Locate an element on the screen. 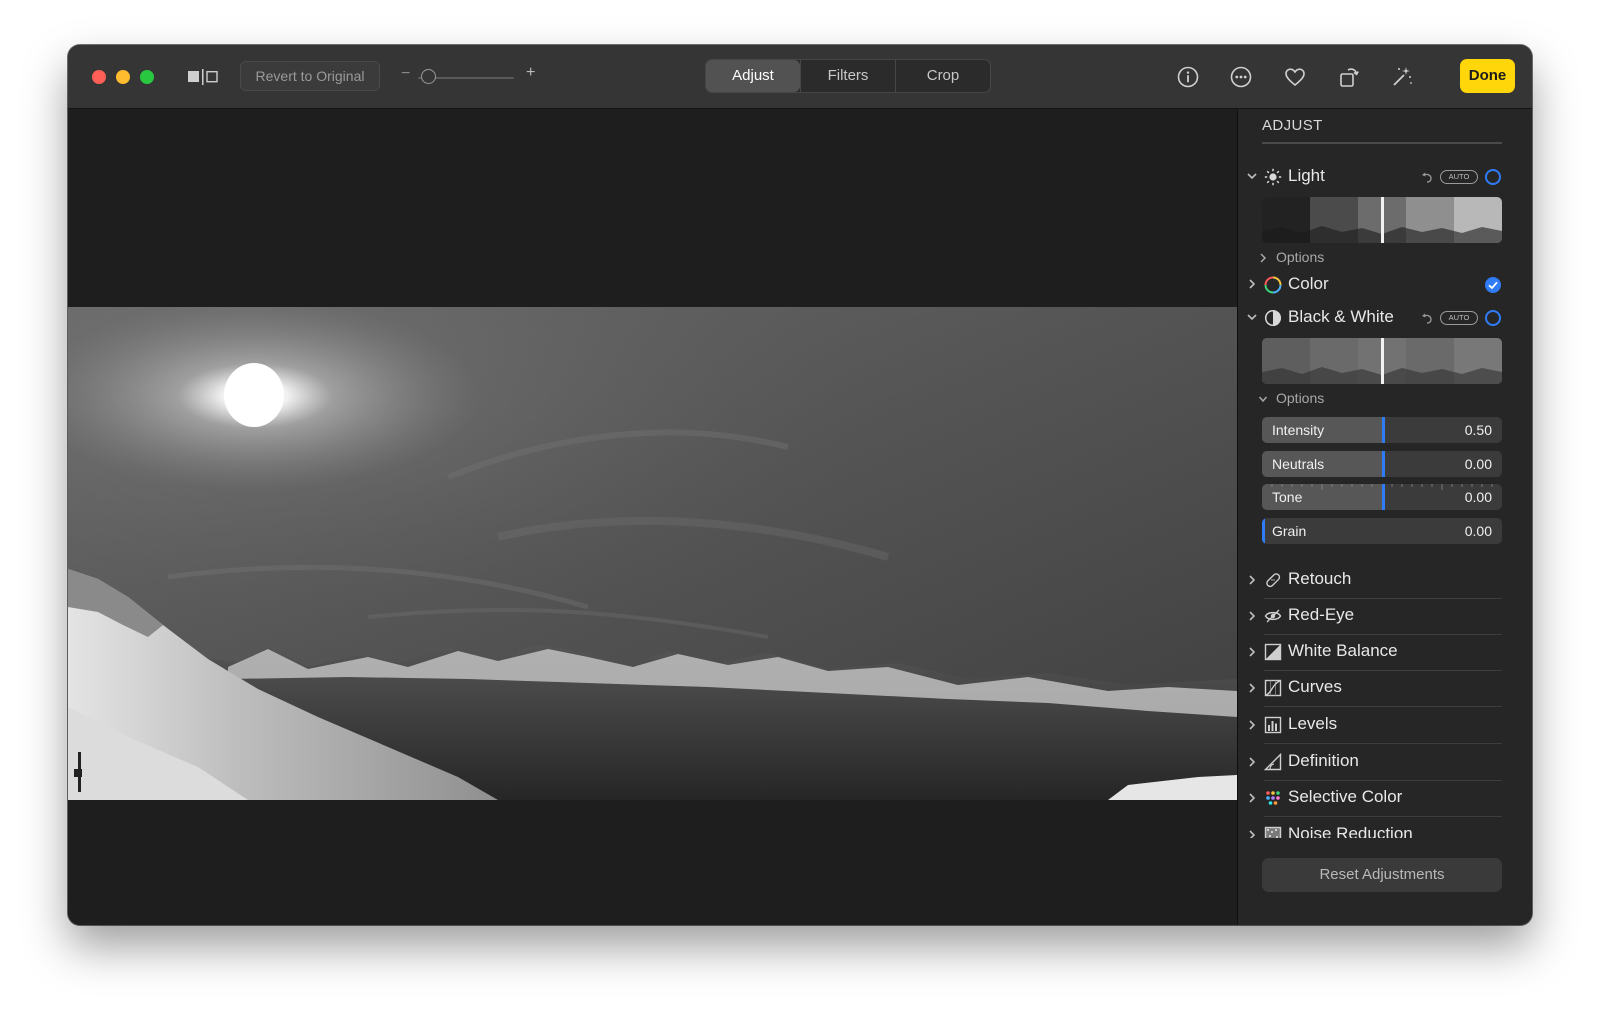 The width and height of the screenshot is (1600, 1015). bw-options-toggle: Options is located at coordinates (1318, 399).